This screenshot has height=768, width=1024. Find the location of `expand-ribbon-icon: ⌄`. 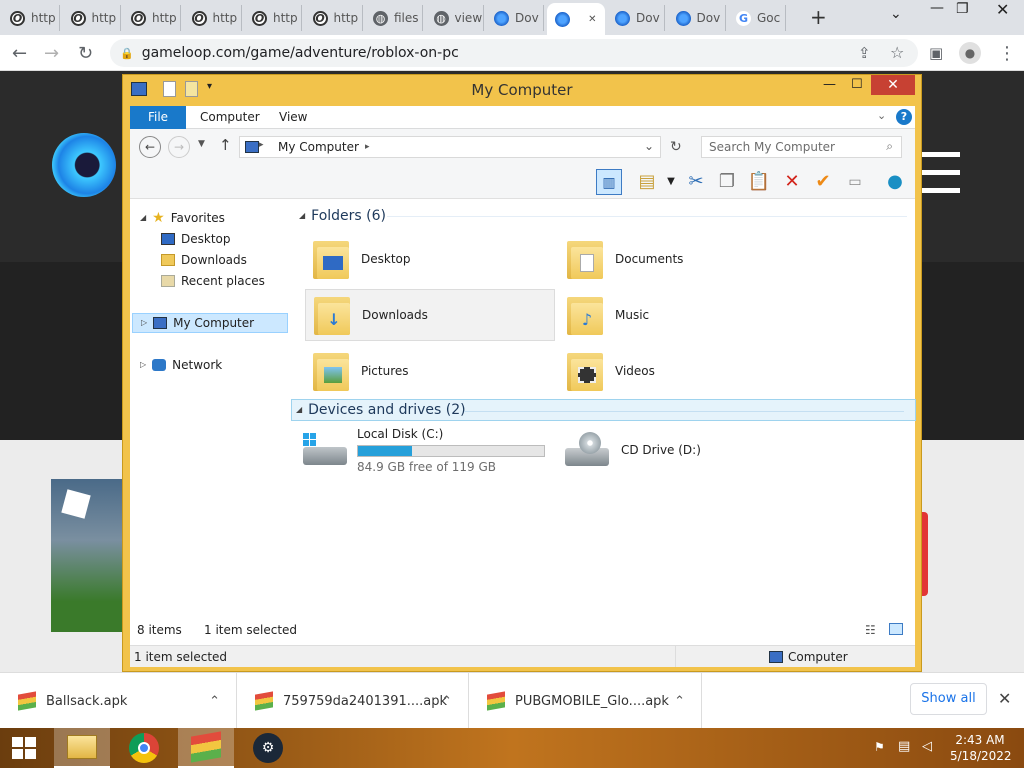

expand-ribbon-icon: ⌄ is located at coordinates (881, 115).